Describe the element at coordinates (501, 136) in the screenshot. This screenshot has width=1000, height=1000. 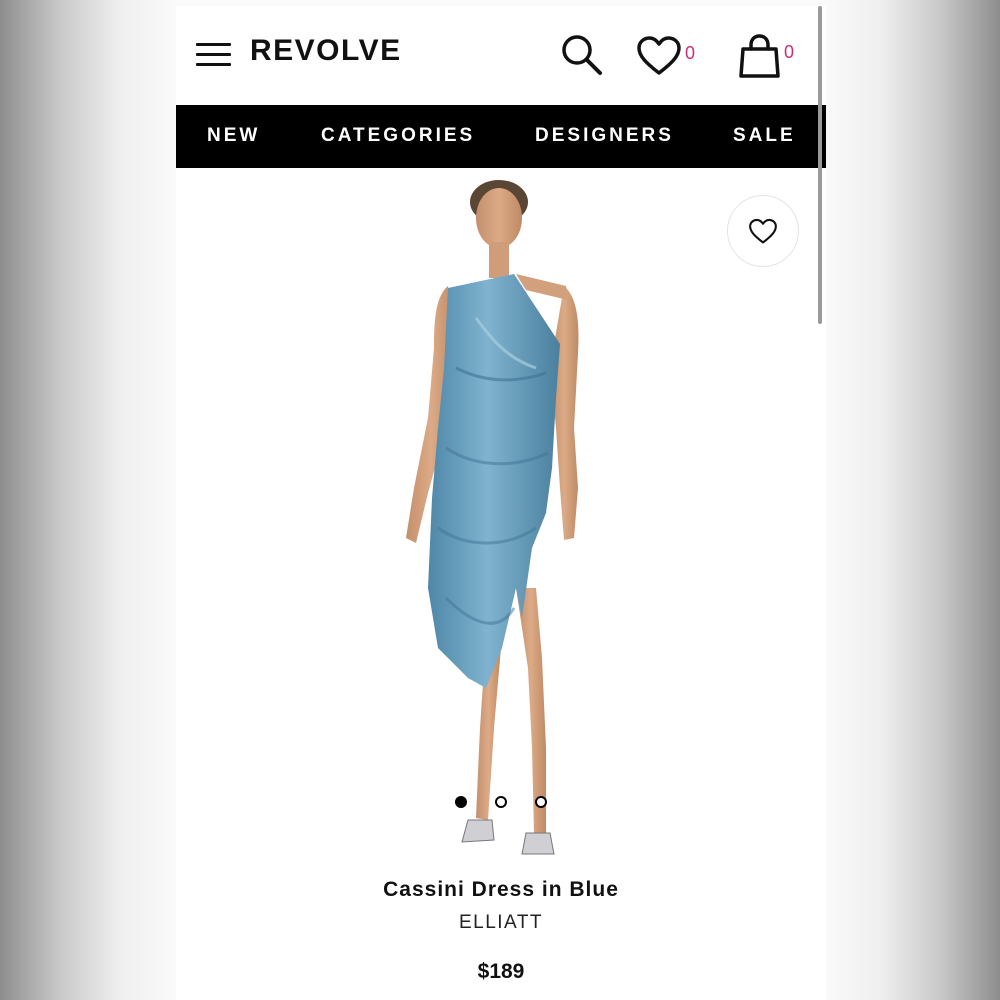
I see `category-nav: NEW CATEGORIES DESIGNERS SALE` at that location.